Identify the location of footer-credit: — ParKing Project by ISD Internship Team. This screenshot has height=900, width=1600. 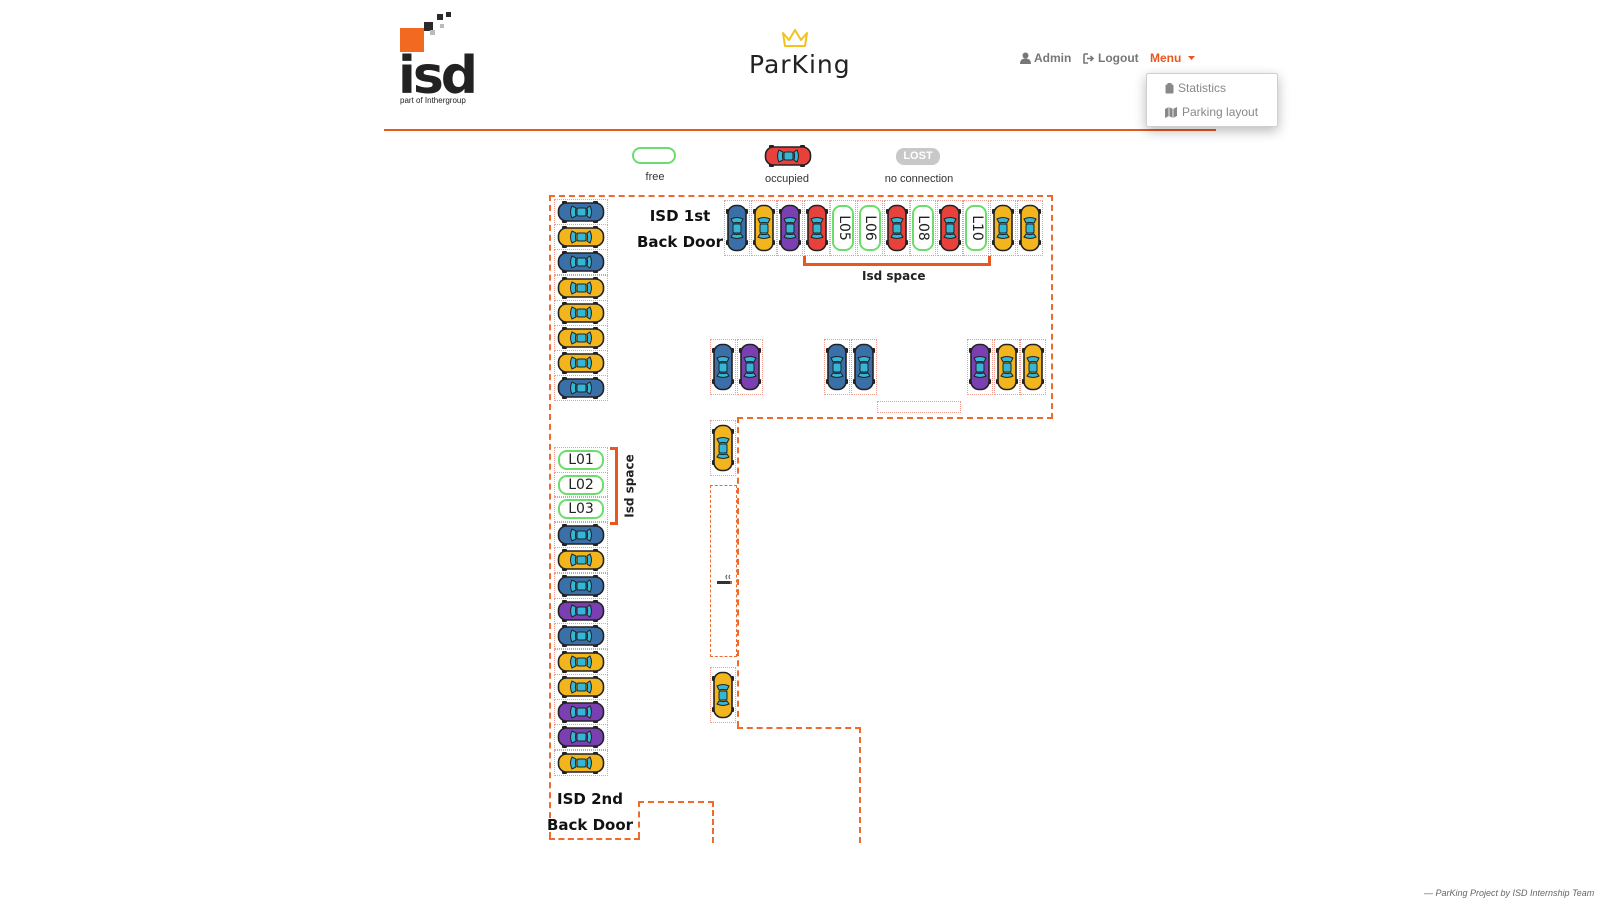
(1509, 893).